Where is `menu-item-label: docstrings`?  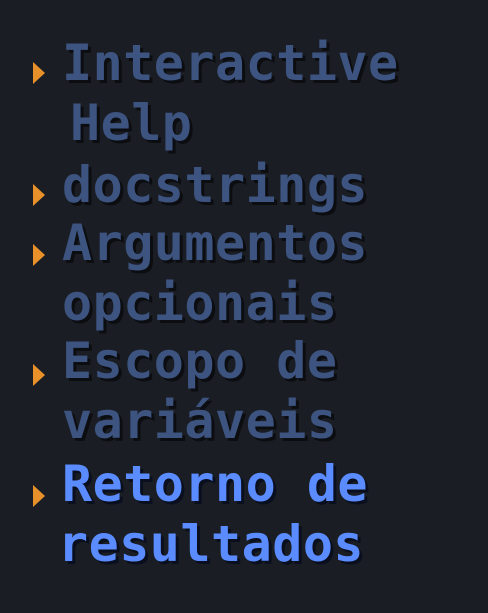
menu-item-label: docstrings is located at coordinates (215, 185).